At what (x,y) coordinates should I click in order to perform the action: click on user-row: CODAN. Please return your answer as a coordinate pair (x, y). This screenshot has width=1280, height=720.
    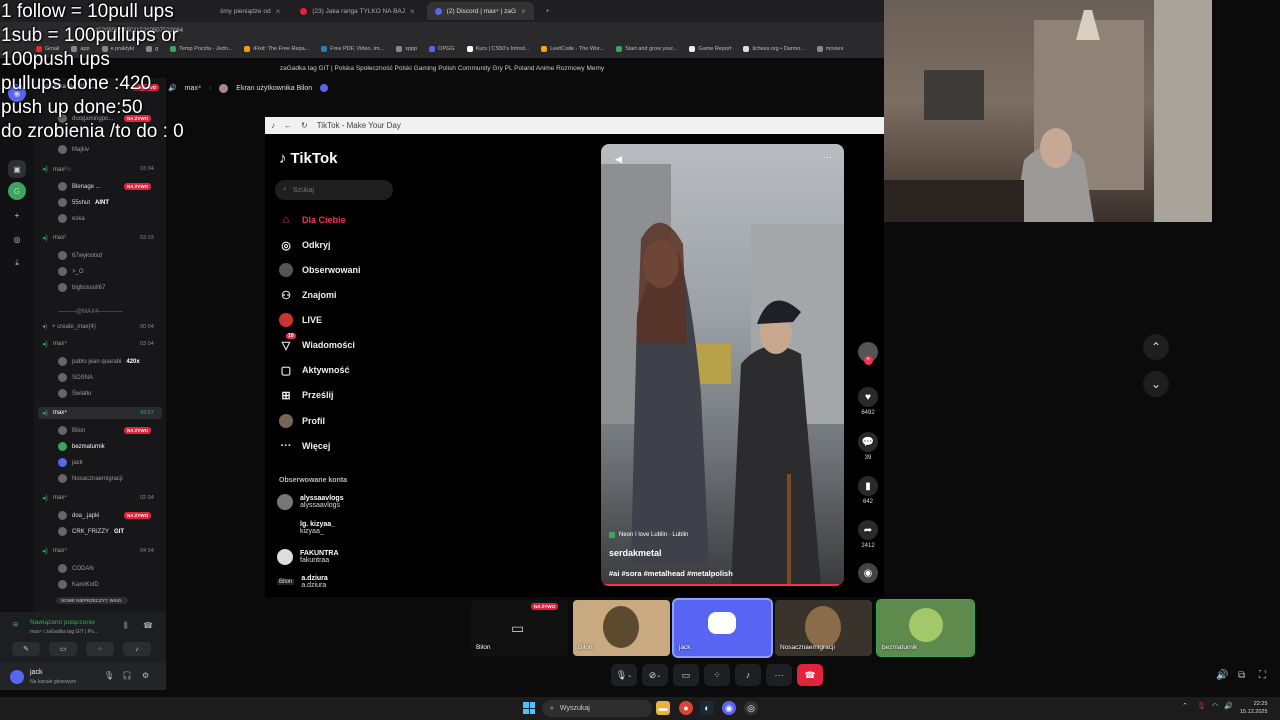
    Looking at the image, I should click on (76, 568).